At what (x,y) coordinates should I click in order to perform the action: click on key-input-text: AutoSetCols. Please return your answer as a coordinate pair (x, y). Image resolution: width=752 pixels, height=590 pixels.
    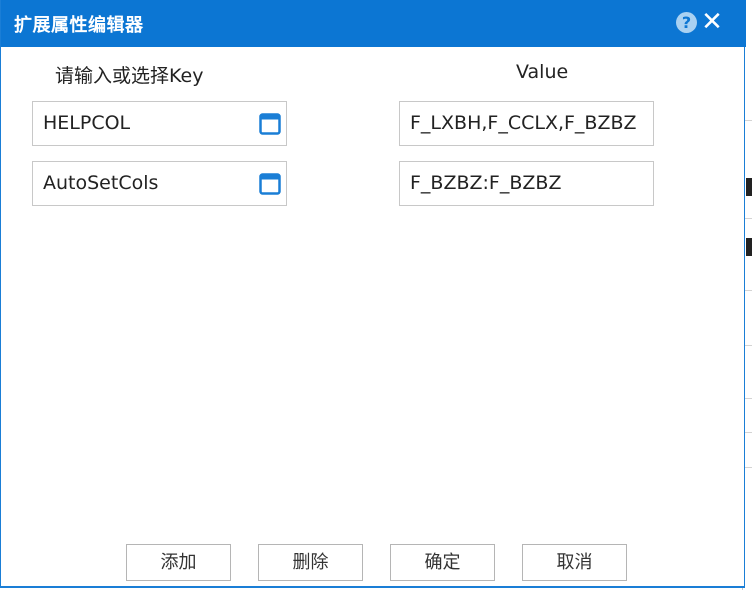
    Looking at the image, I should click on (101, 183).